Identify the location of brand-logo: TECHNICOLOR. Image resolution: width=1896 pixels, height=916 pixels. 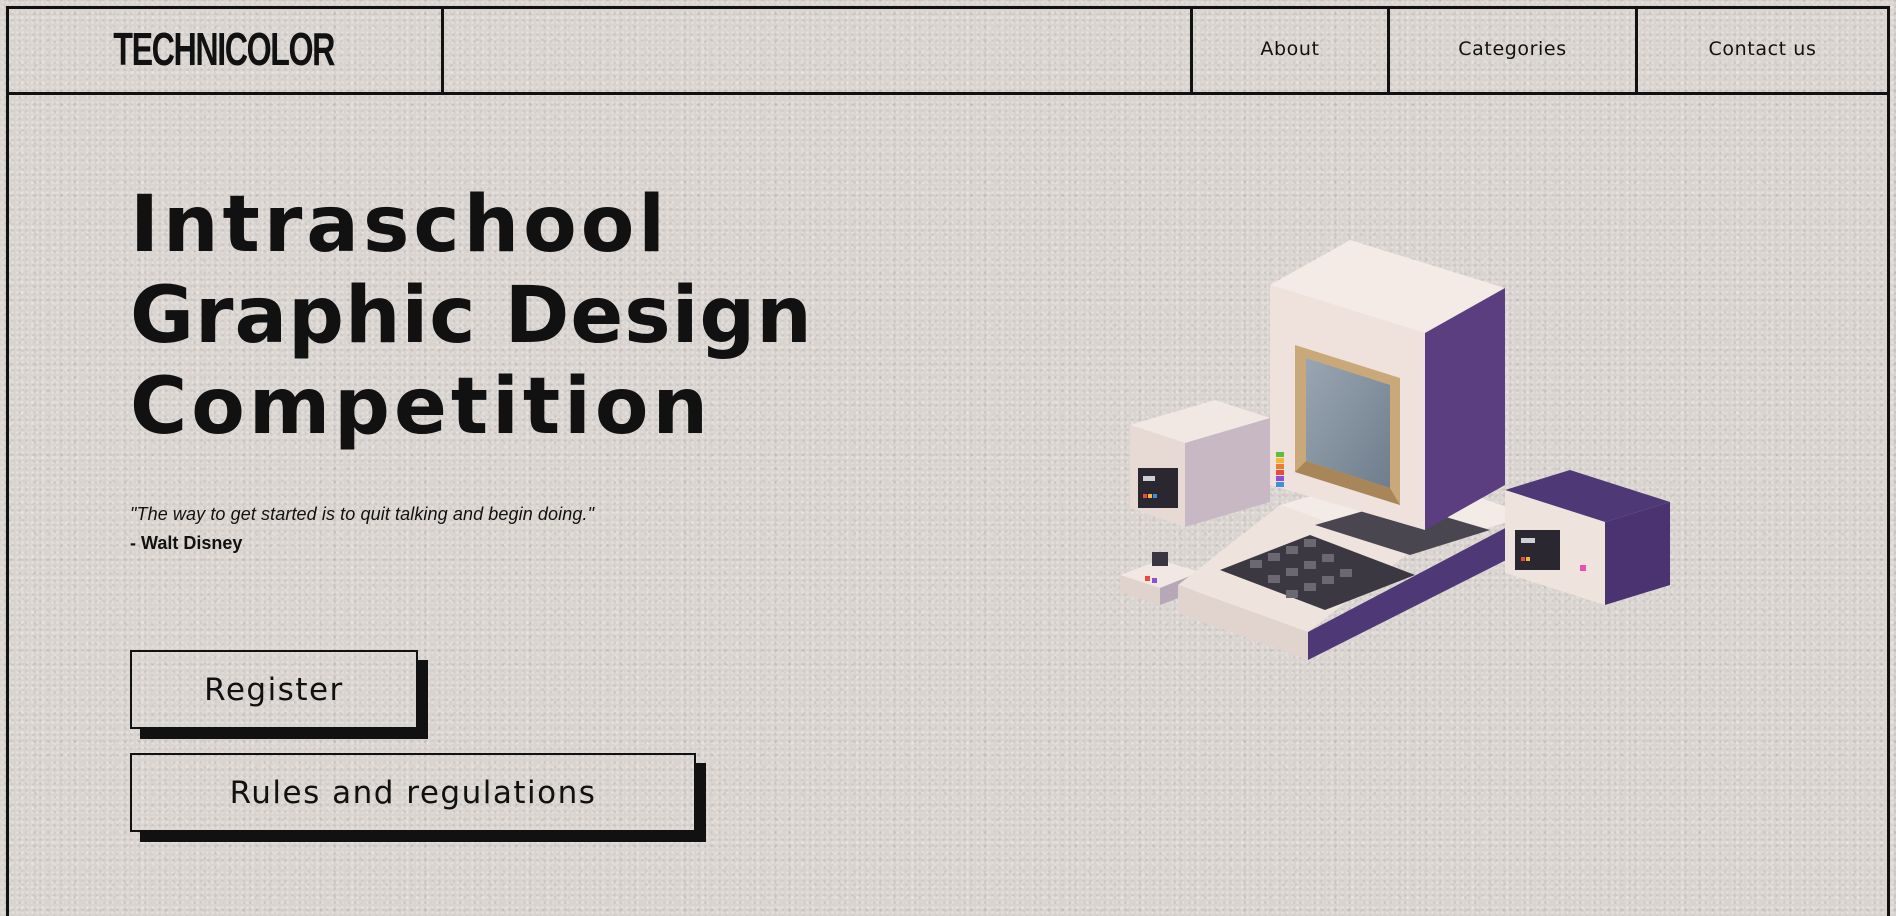
(224, 49).